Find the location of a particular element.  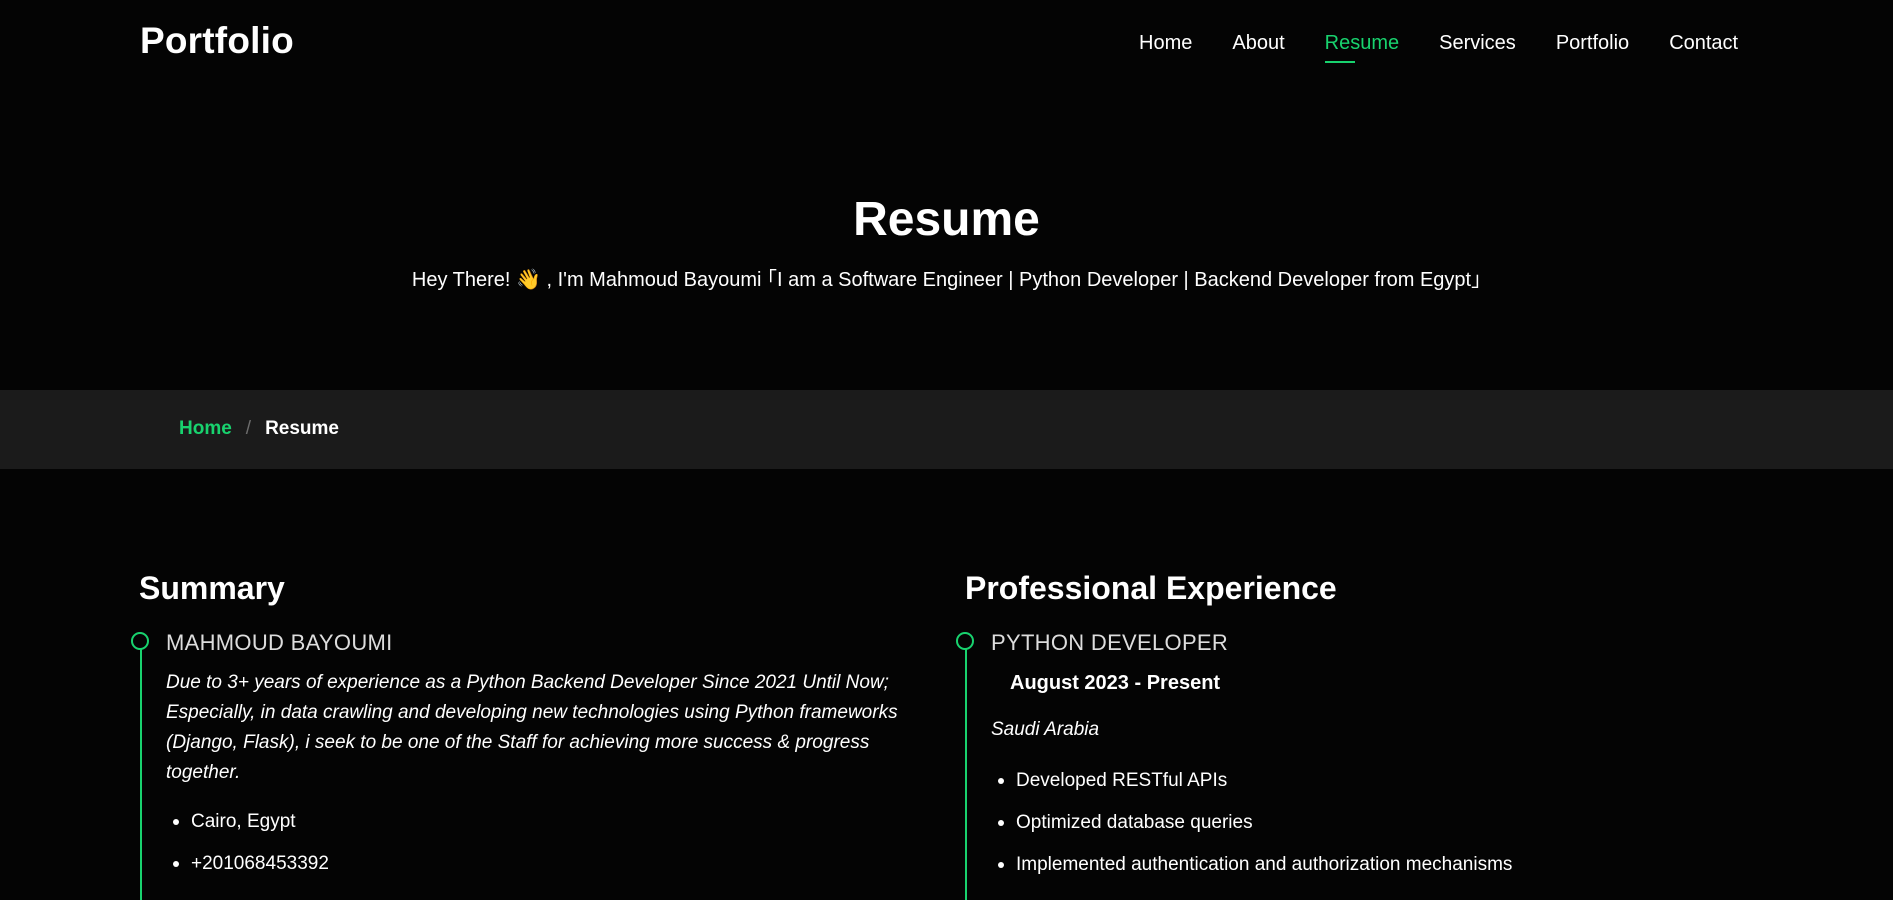

breadcrumb-home-link: Home is located at coordinates (205, 429).